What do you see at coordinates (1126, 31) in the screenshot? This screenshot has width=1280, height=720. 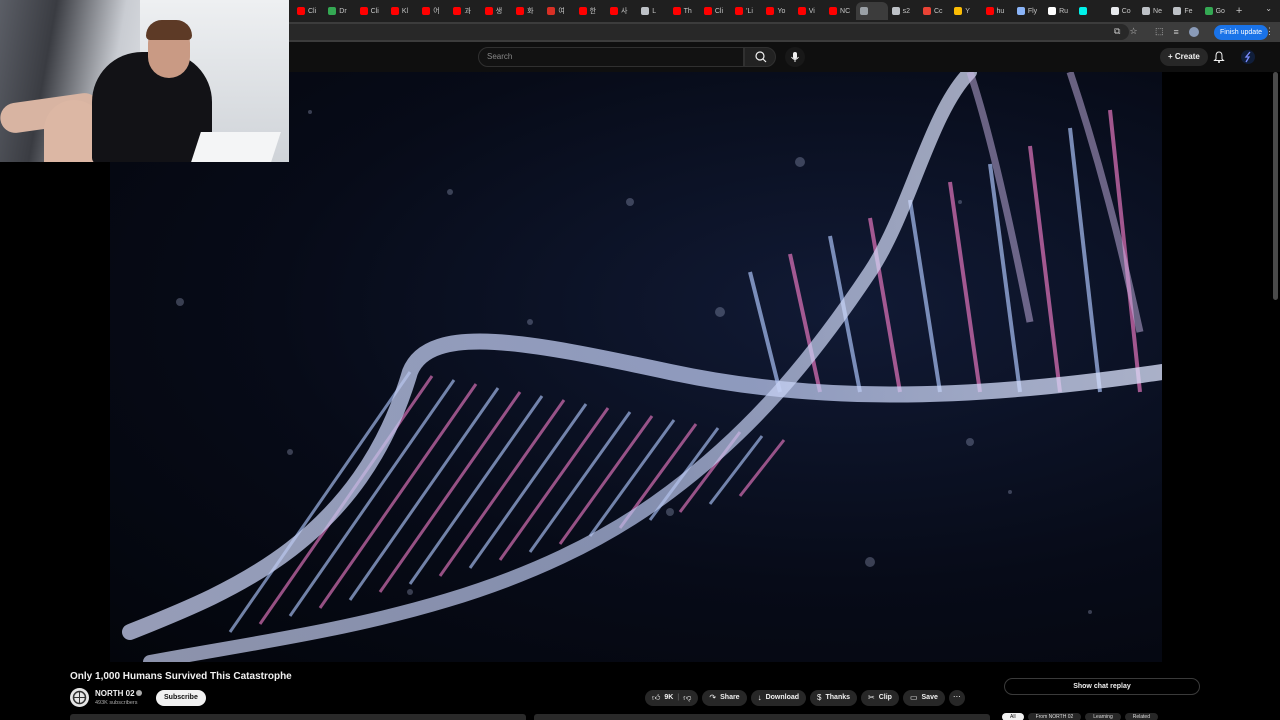 I see `omnibox-icons: ⧉ ☆` at bounding box center [1126, 31].